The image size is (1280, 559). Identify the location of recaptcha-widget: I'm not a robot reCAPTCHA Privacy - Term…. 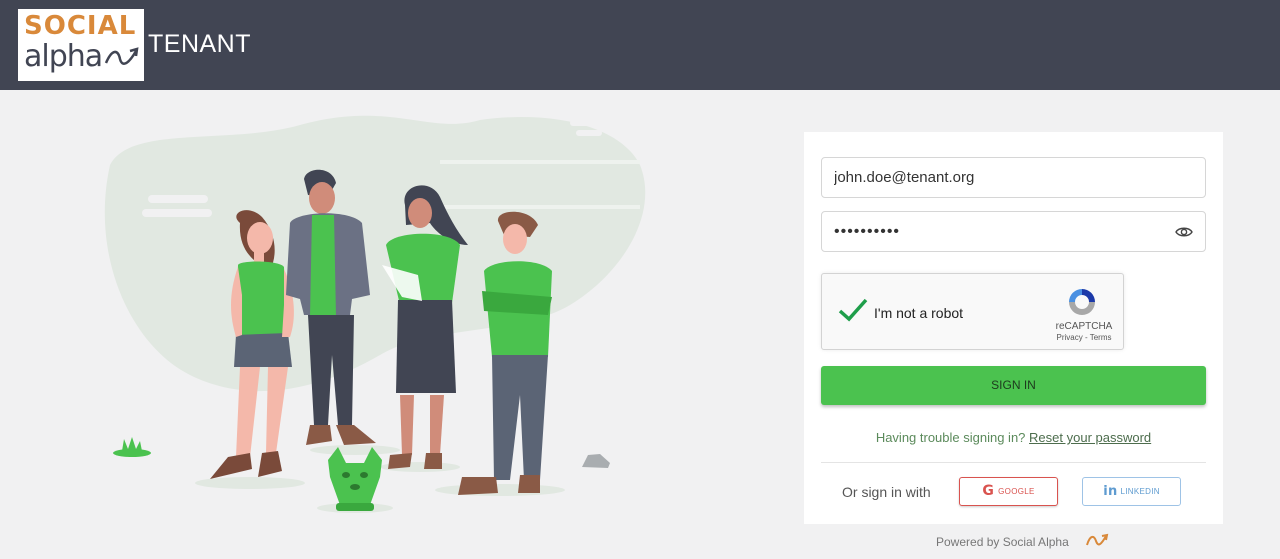
(972, 311).